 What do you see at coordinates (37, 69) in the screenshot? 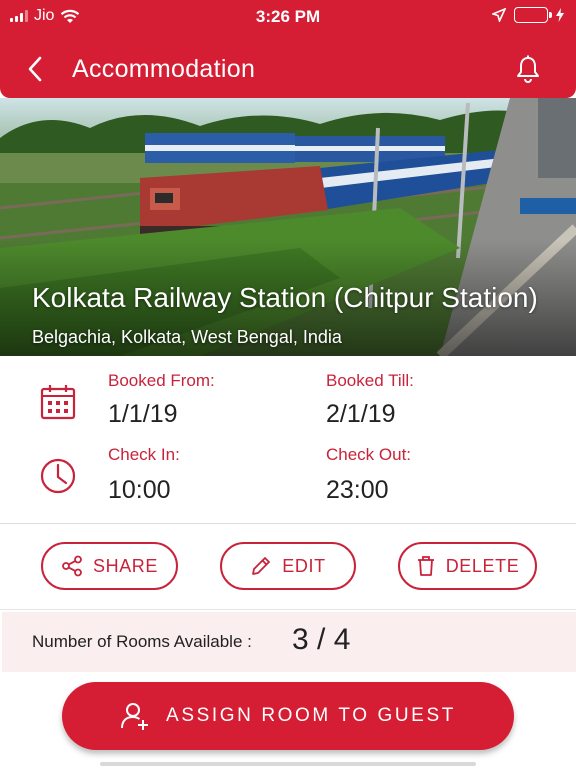
I see `back-chevron-icon` at bounding box center [37, 69].